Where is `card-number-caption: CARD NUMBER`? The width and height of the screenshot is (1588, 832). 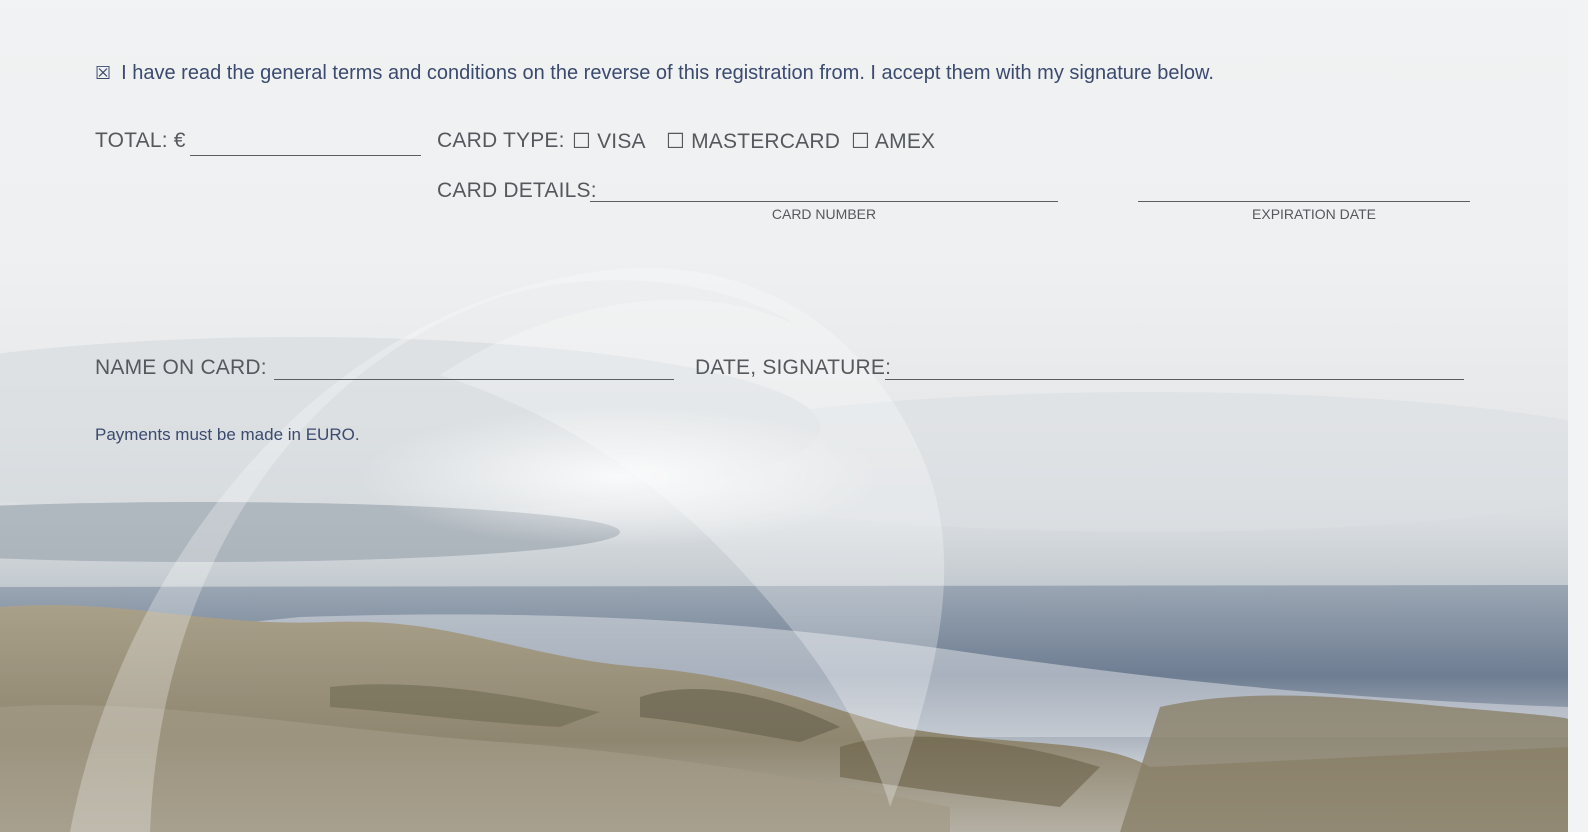
card-number-caption: CARD NUMBER is located at coordinates (824, 214).